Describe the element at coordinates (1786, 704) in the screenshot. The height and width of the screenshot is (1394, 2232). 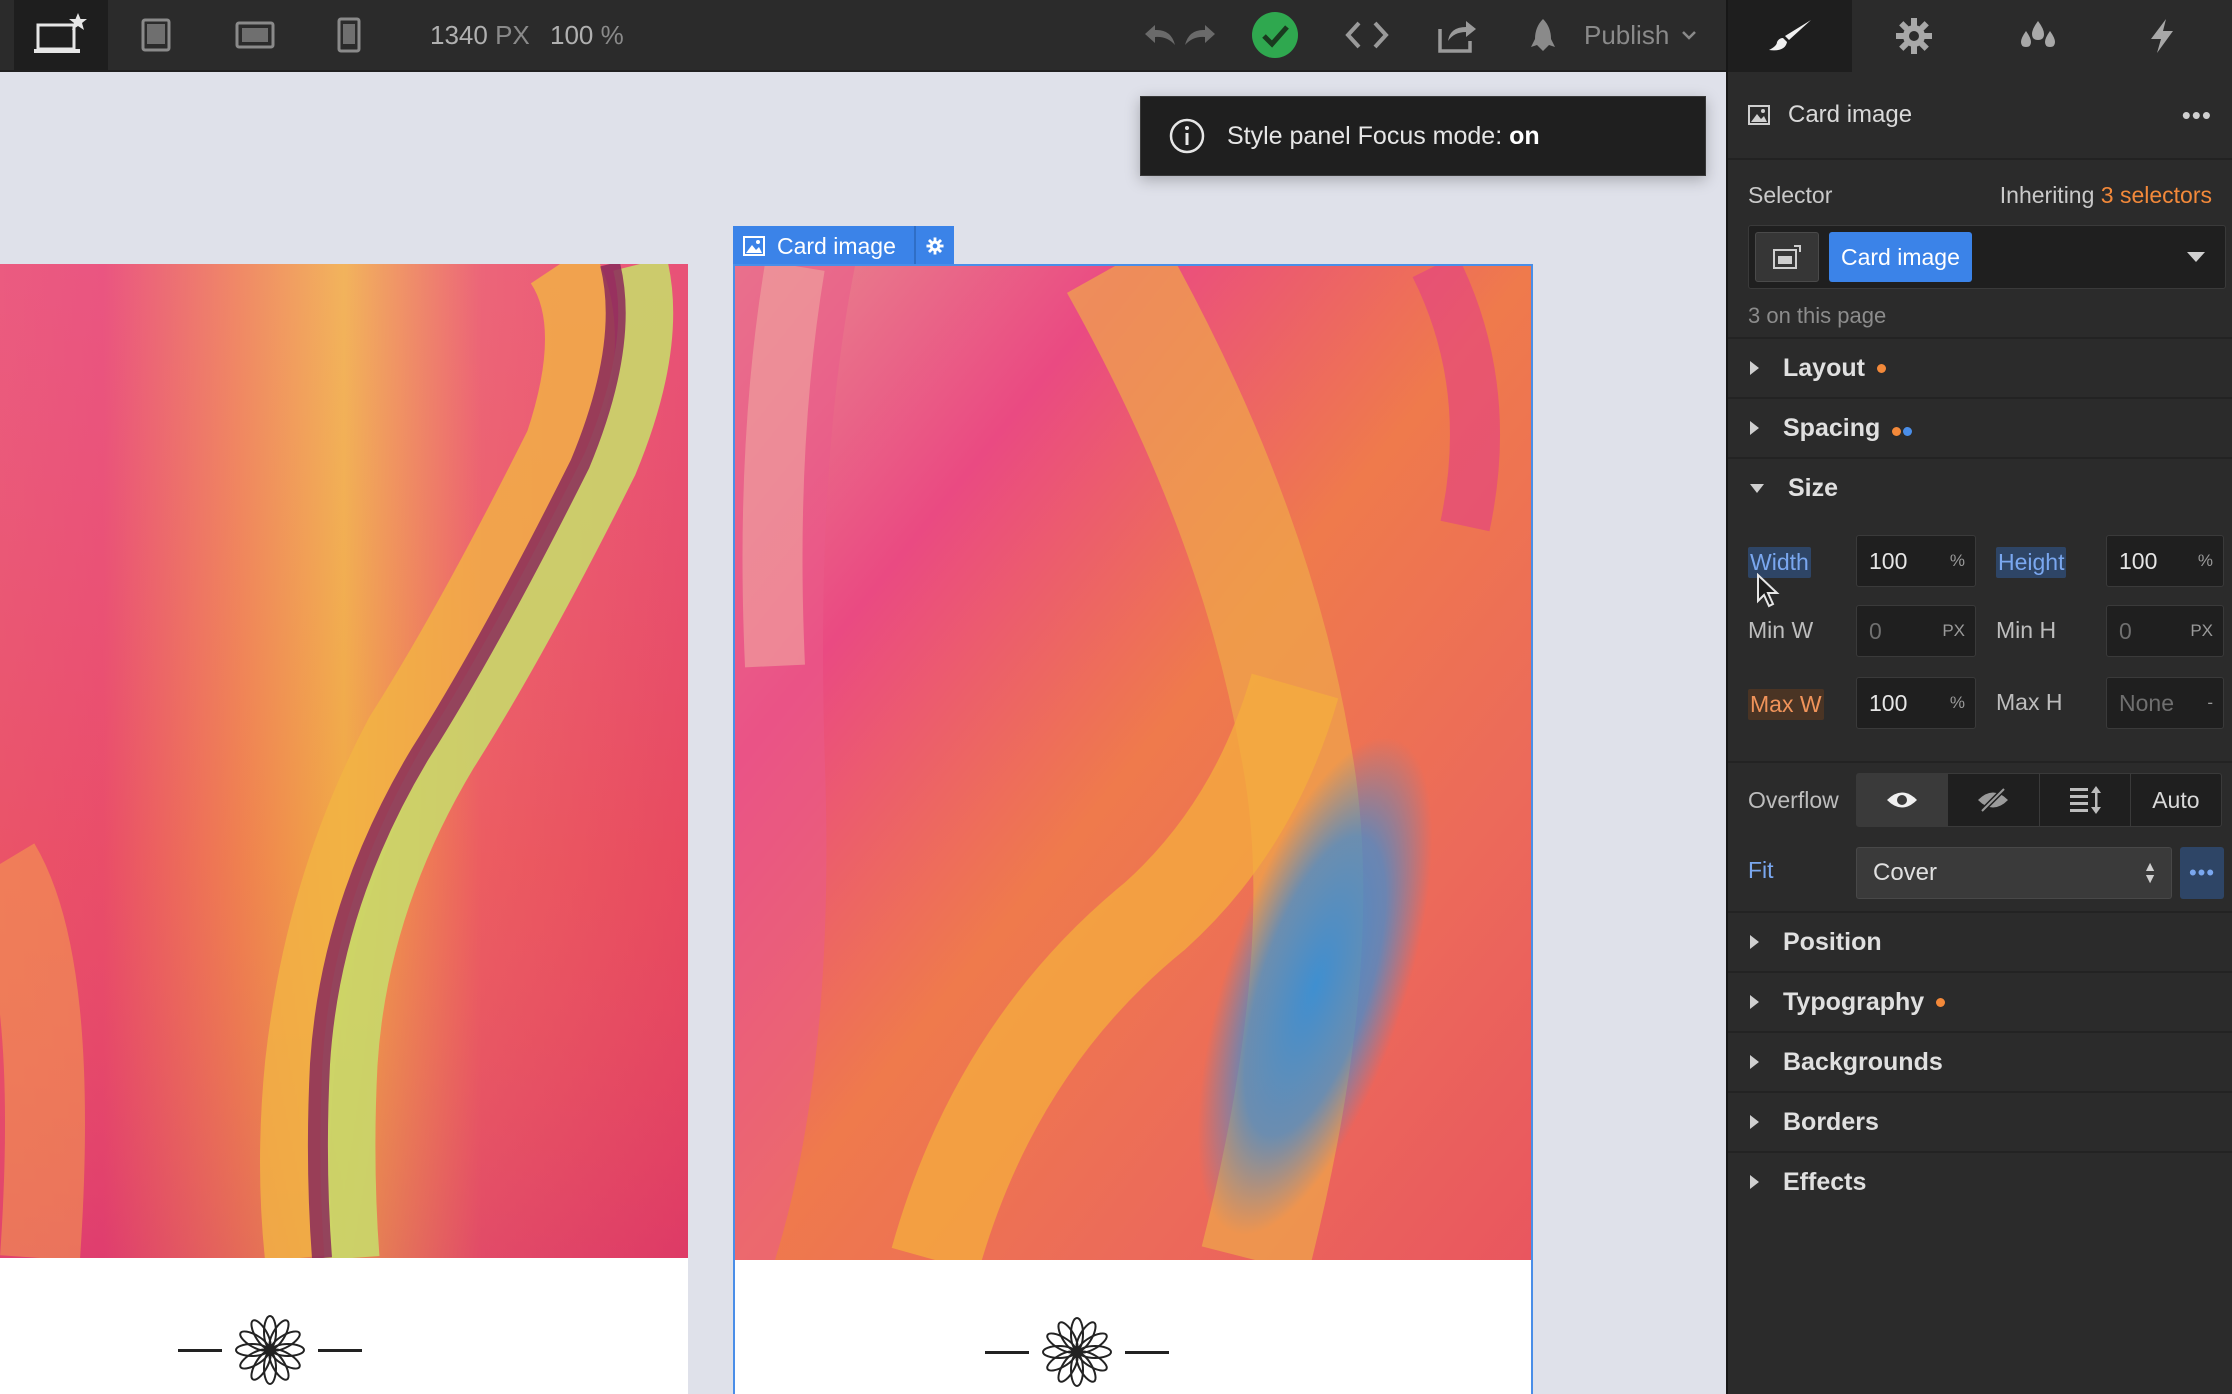
I see `max-width-label: Max W` at that location.